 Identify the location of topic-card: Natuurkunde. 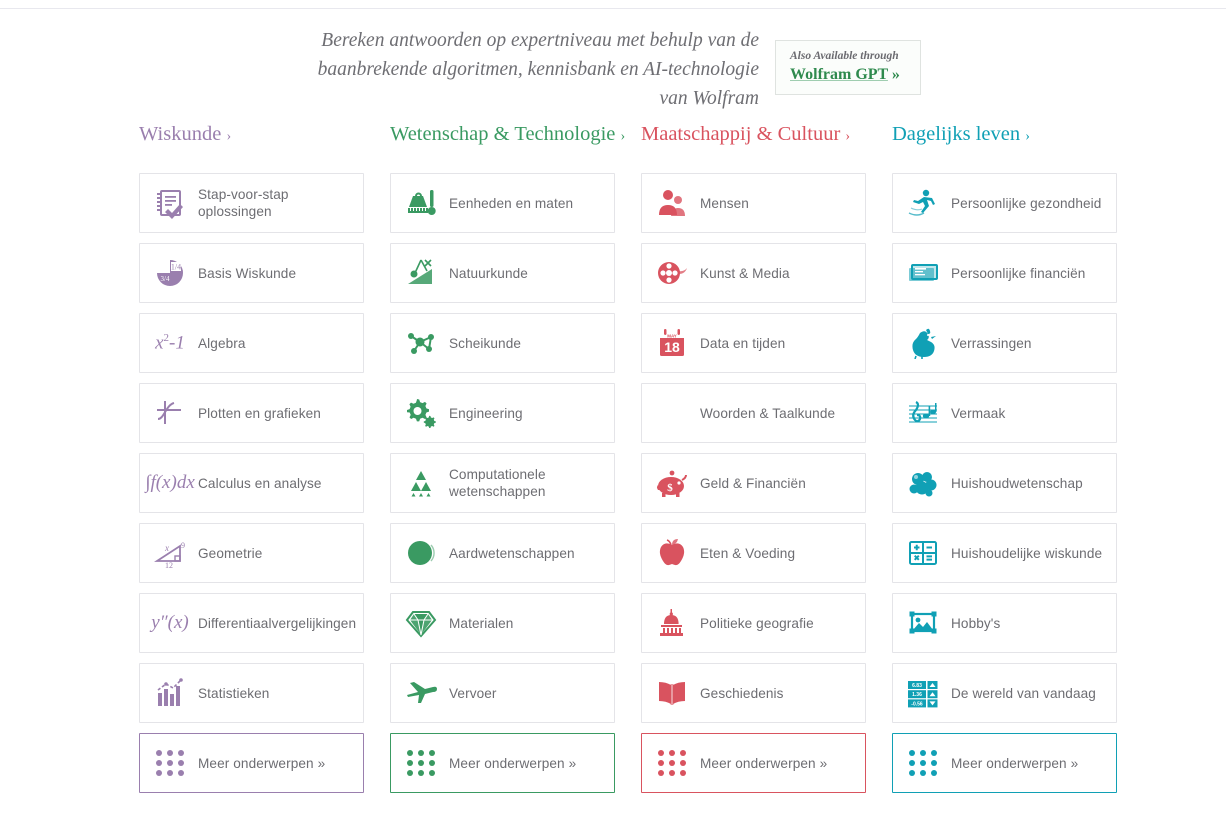
(502, 273).